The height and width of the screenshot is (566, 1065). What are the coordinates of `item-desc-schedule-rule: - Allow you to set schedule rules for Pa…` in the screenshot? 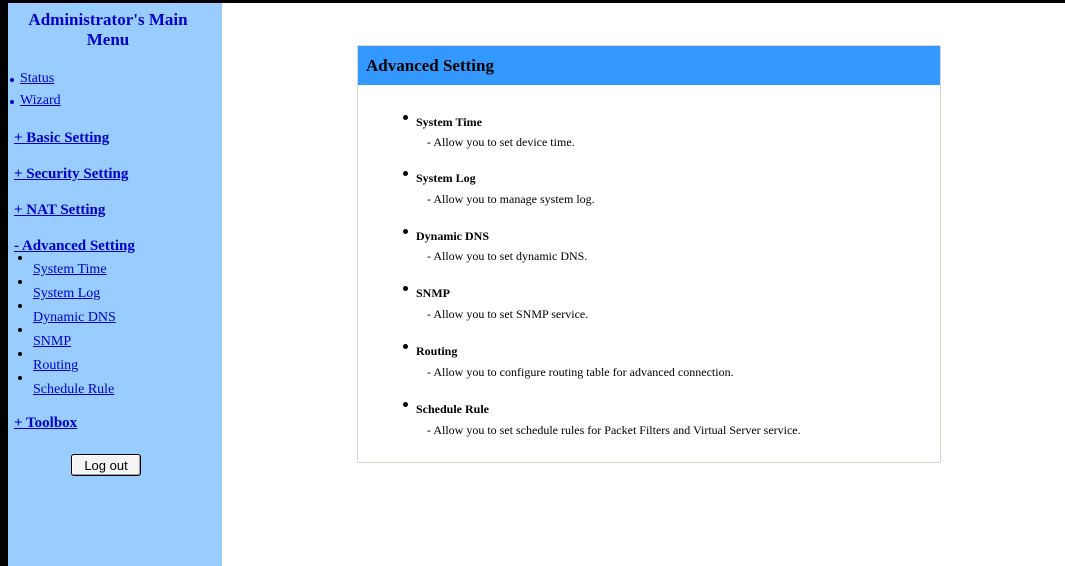 It's located at (614, 430).